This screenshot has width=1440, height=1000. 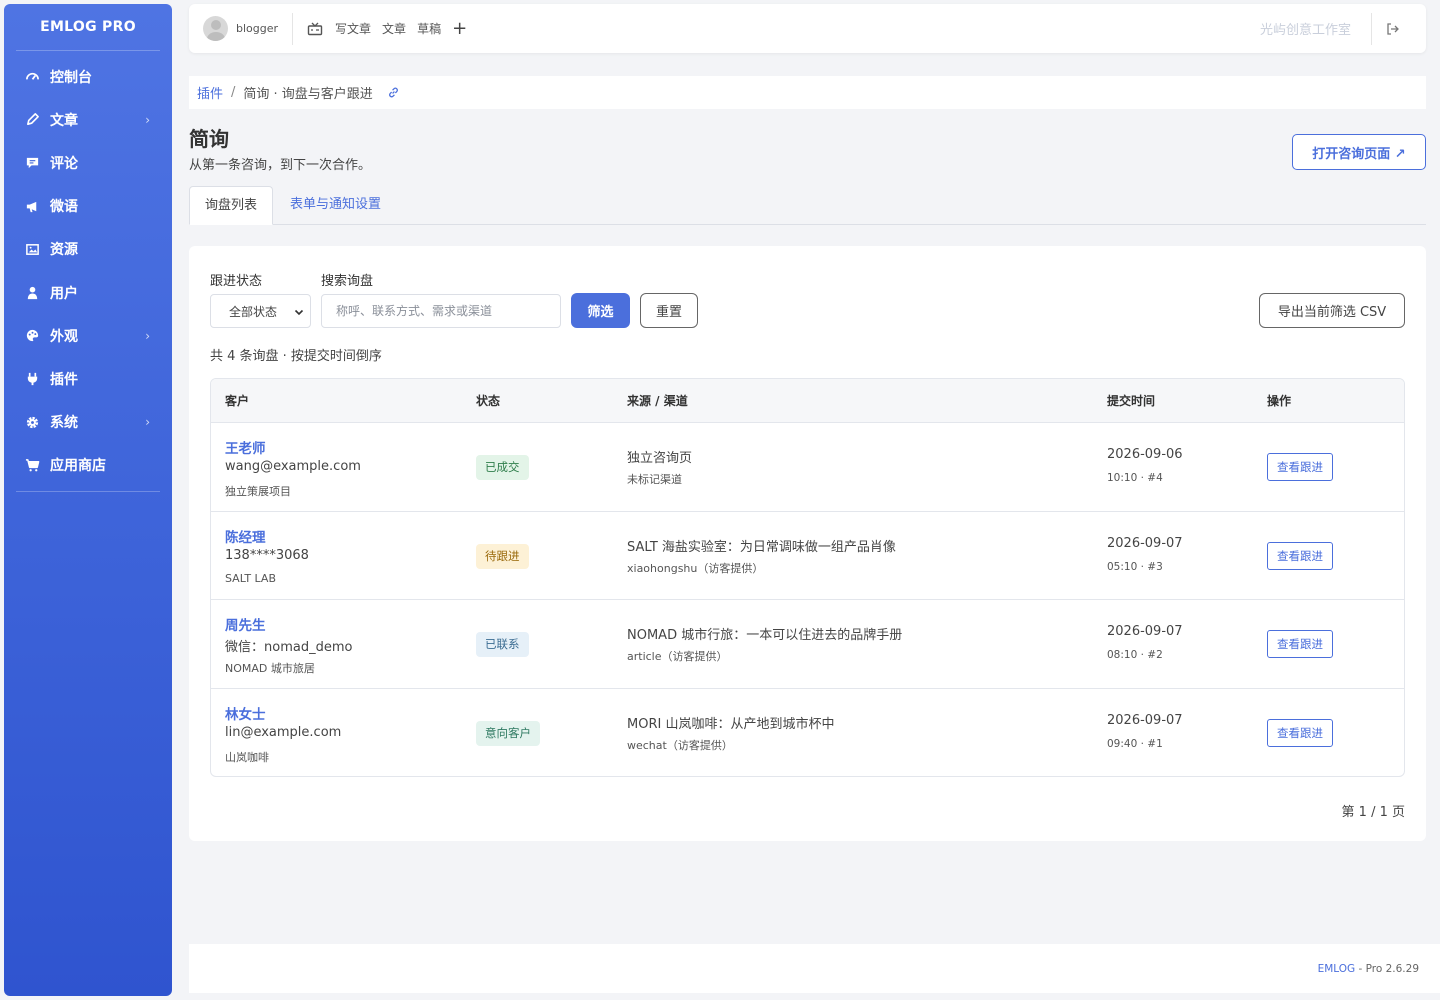 I want to click on sidebar-item-app-store: 应用商店, so click(x=88, y=465).